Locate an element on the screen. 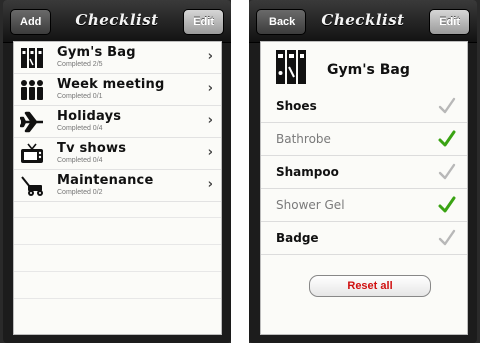  nav-bar: Back Checklist Edit is located at coordinates (363, 21).